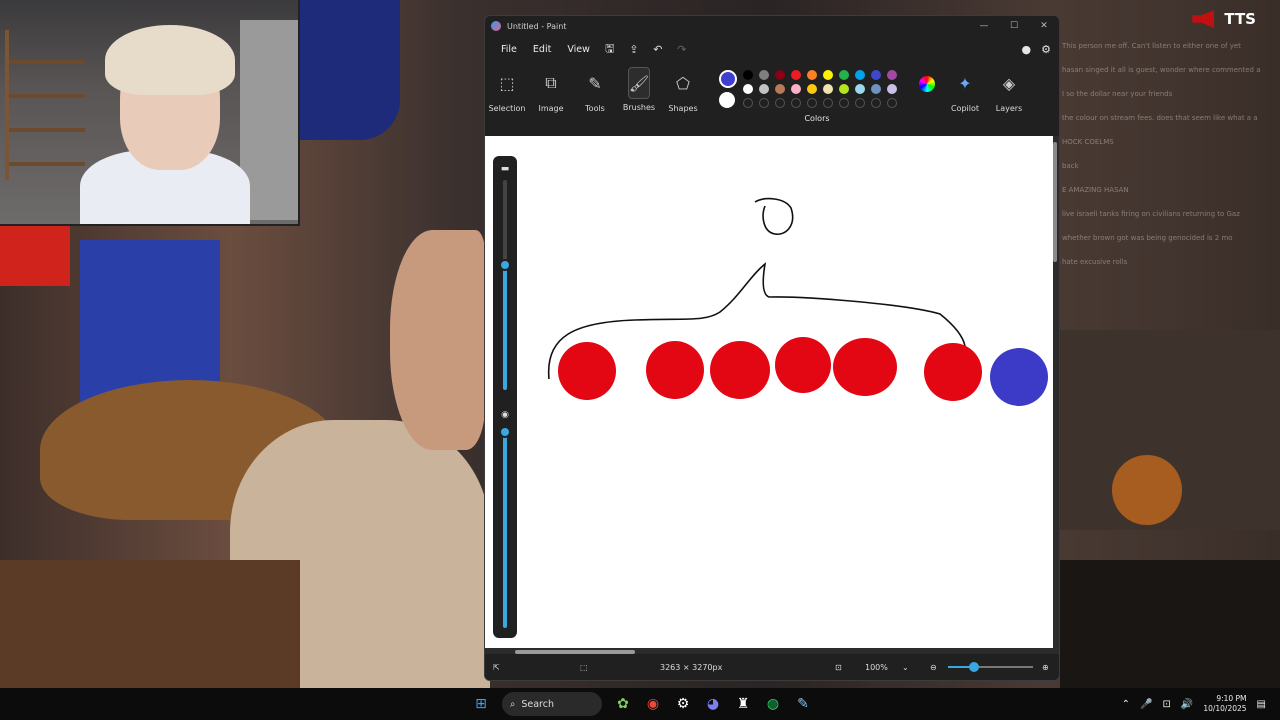 The height and width of the screenshot is (720, 1280). I want to click on brushes-group: 🖌 Brushes, so click(639, 89).